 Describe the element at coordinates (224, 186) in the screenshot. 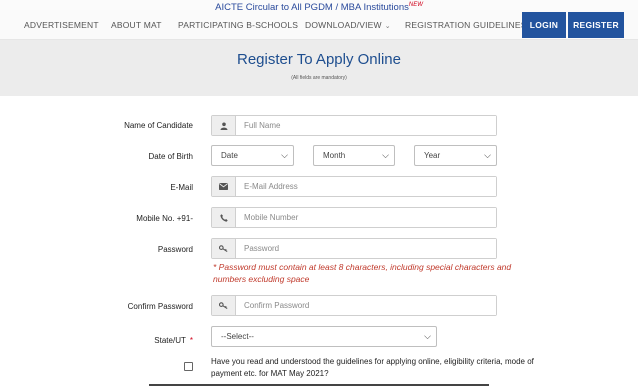

I see `envelope-icon` at that location.